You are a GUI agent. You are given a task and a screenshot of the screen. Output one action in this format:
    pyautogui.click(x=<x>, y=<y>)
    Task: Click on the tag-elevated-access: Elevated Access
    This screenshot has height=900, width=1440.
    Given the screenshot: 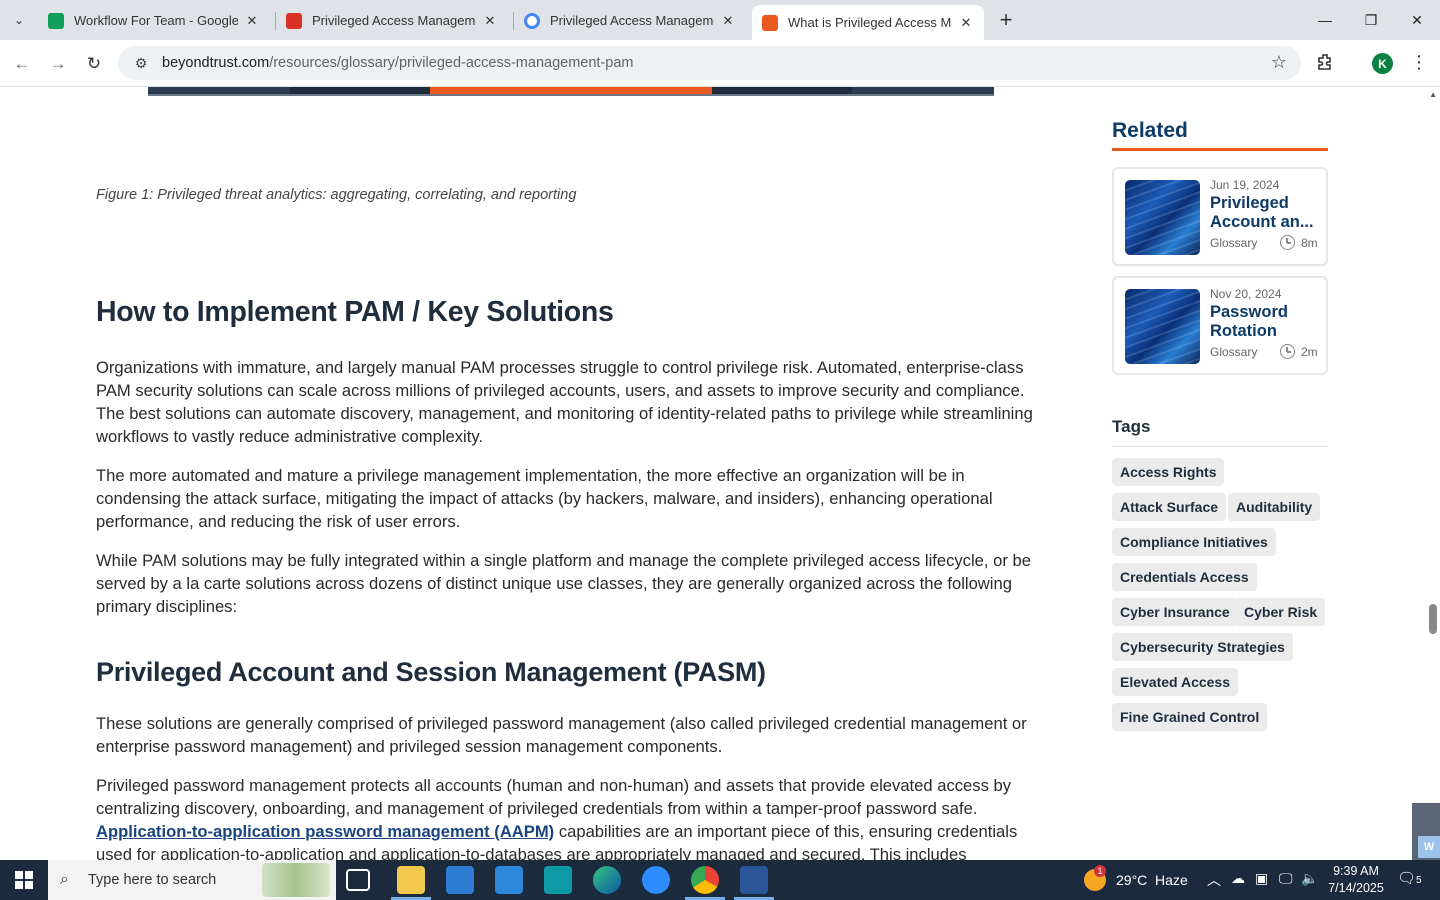 What is the action you would take?
    pyautogui.click(x=1175, y=682)
    